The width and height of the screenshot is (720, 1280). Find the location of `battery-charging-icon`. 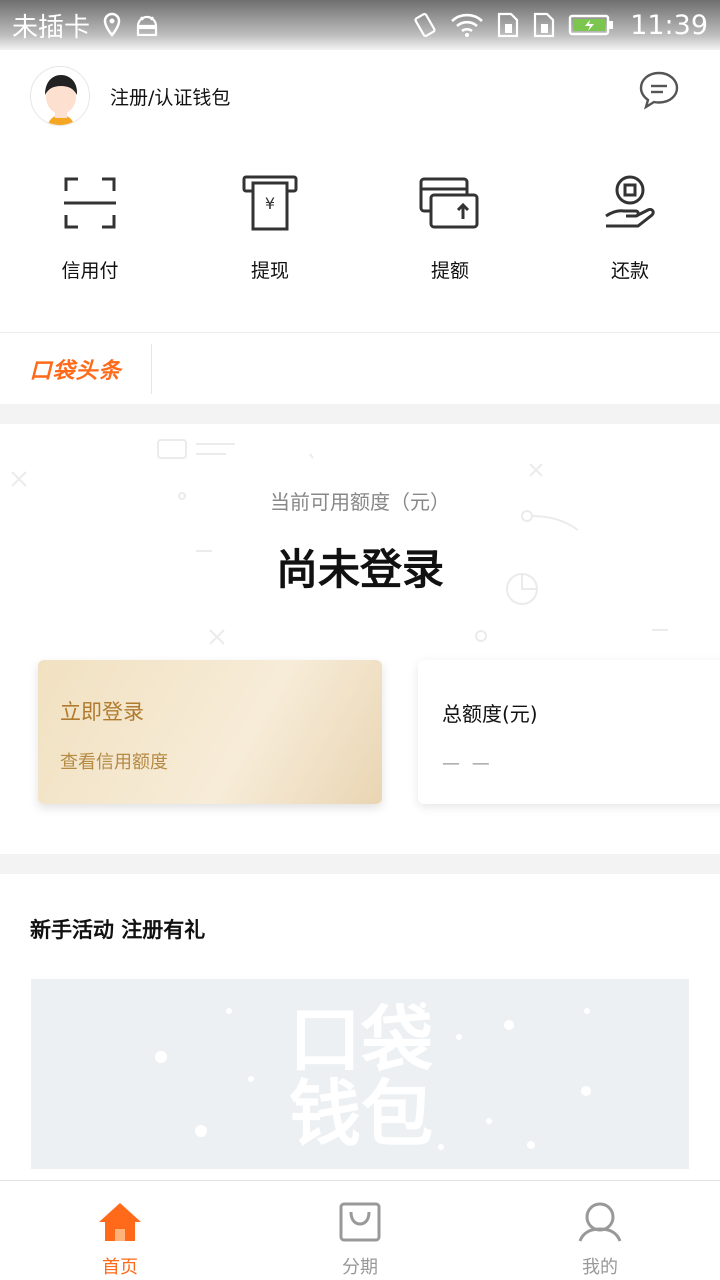

battery-charging-icon is located at coordinates (591, 25).